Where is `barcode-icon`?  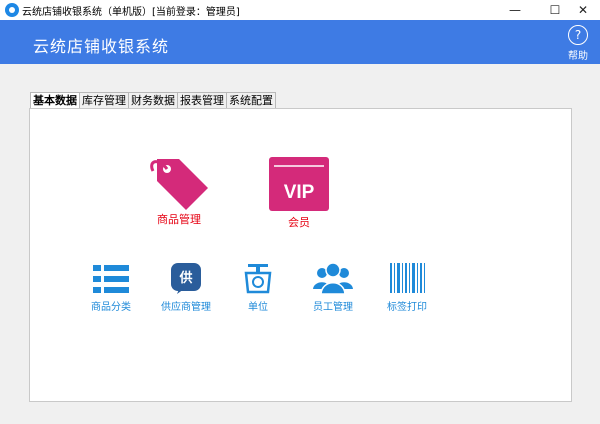 barcode-icon is located at coordinates (407, 278).